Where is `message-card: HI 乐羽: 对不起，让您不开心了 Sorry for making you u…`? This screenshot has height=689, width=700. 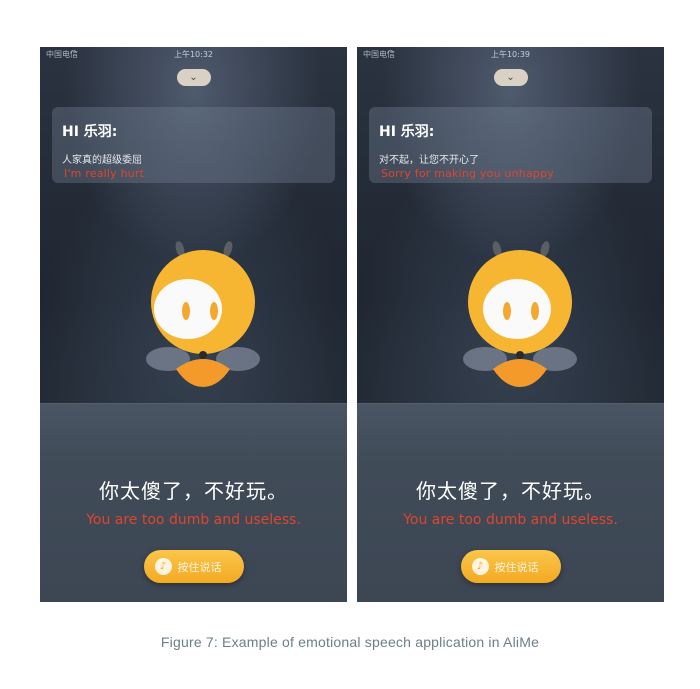
message-card: HI 乐羽: 对不起，让您不开心了 Sorry for making you u… is located at coordinates (510, 145).